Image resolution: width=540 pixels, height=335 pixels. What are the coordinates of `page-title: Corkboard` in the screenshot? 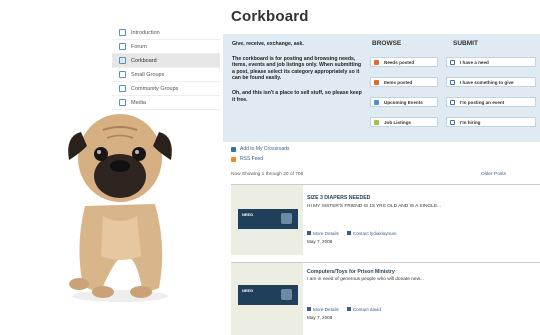 It's located at (270, 16).